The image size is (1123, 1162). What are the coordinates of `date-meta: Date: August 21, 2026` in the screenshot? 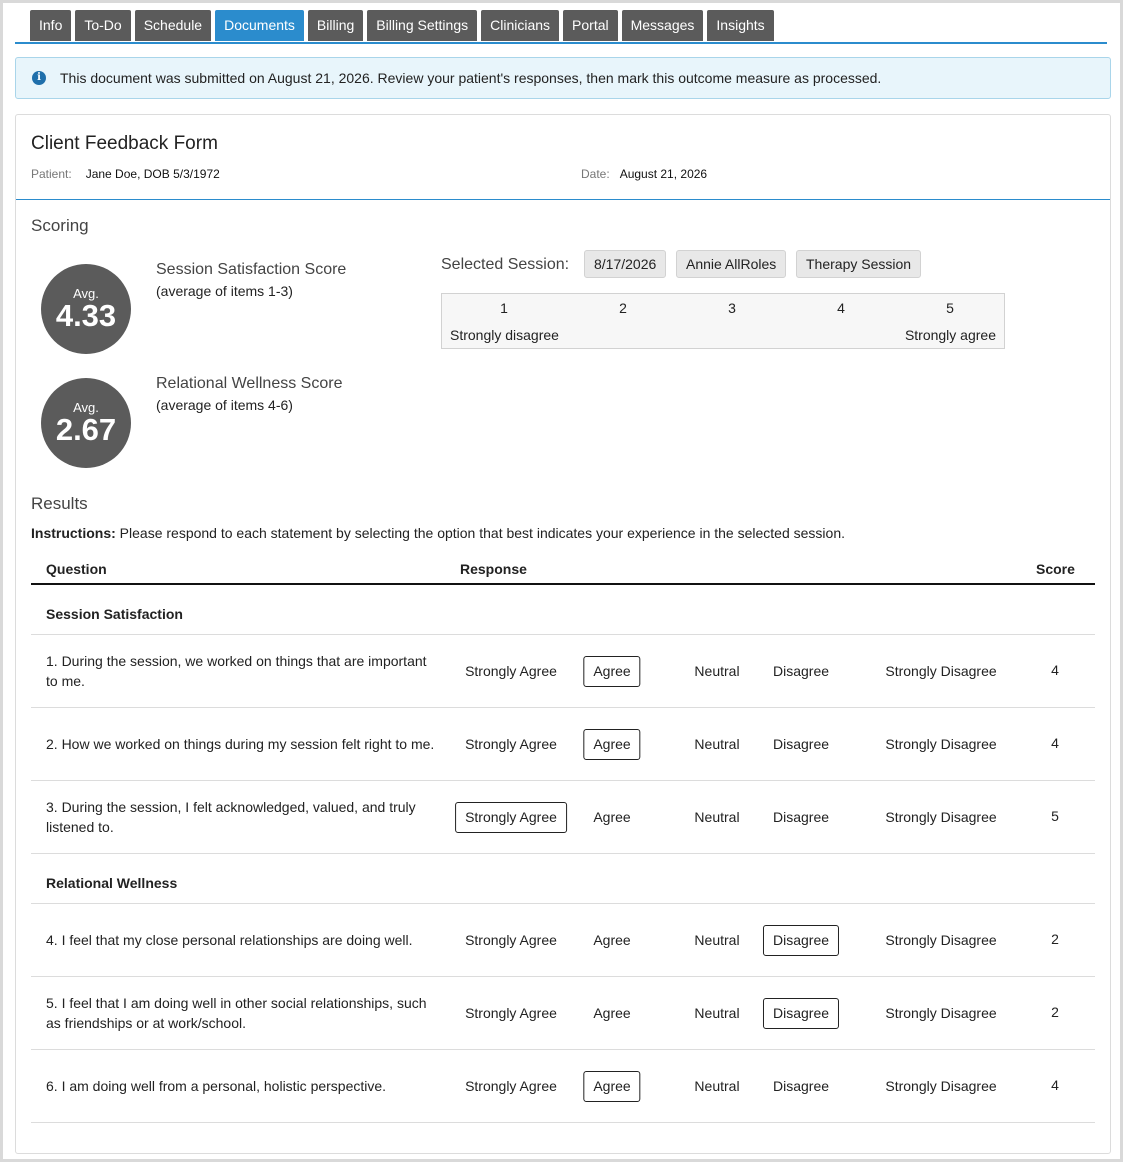 It's located at (644, 174).